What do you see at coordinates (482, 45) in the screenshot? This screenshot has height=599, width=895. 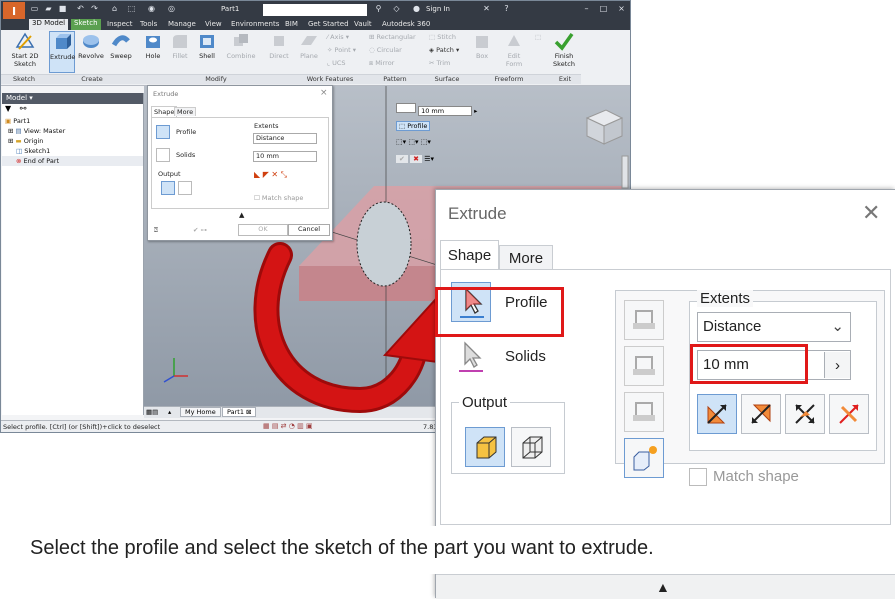 I see `box-button: Box` at bounding box center [482, 45].